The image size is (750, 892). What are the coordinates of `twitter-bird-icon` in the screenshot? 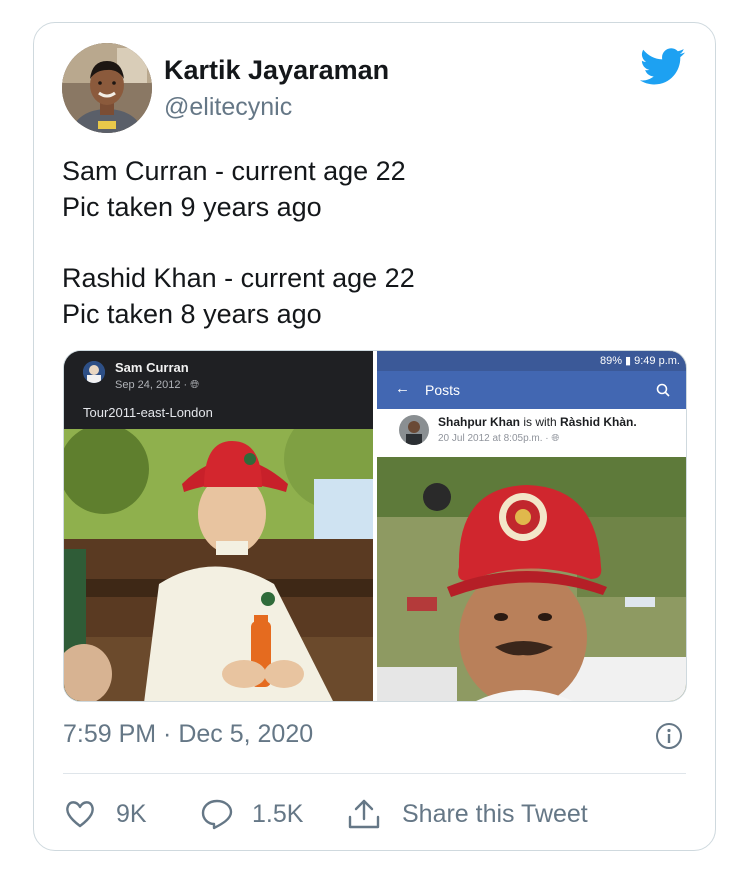 It's located at (663, 66).